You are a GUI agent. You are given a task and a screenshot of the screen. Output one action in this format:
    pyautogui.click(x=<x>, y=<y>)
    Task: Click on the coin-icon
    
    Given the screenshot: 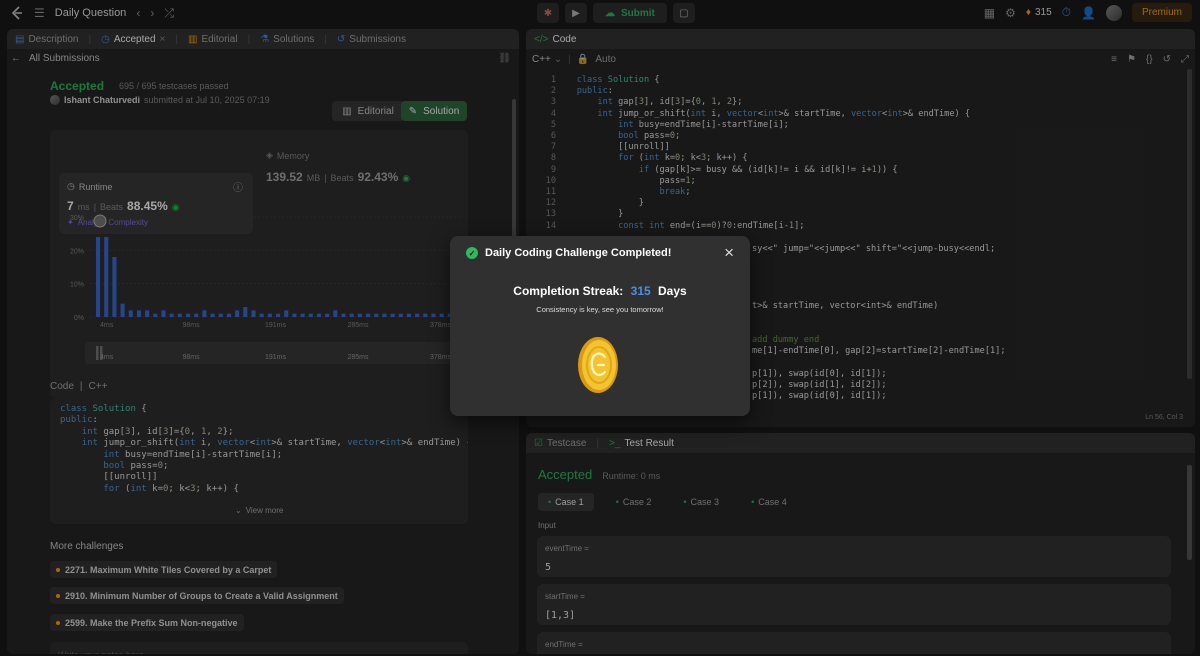 What is the action you would take?
    pyautogui.click(x=598, y=365)
    